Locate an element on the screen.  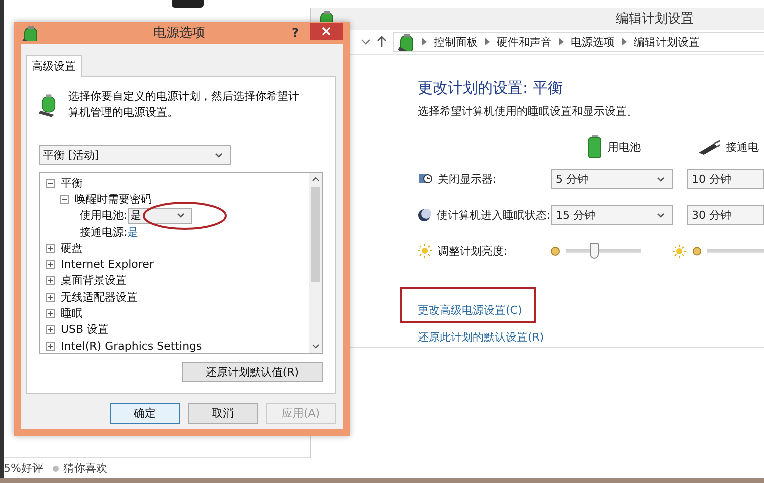
tree-item: 睡眠 is located at coordinates (72, 314).